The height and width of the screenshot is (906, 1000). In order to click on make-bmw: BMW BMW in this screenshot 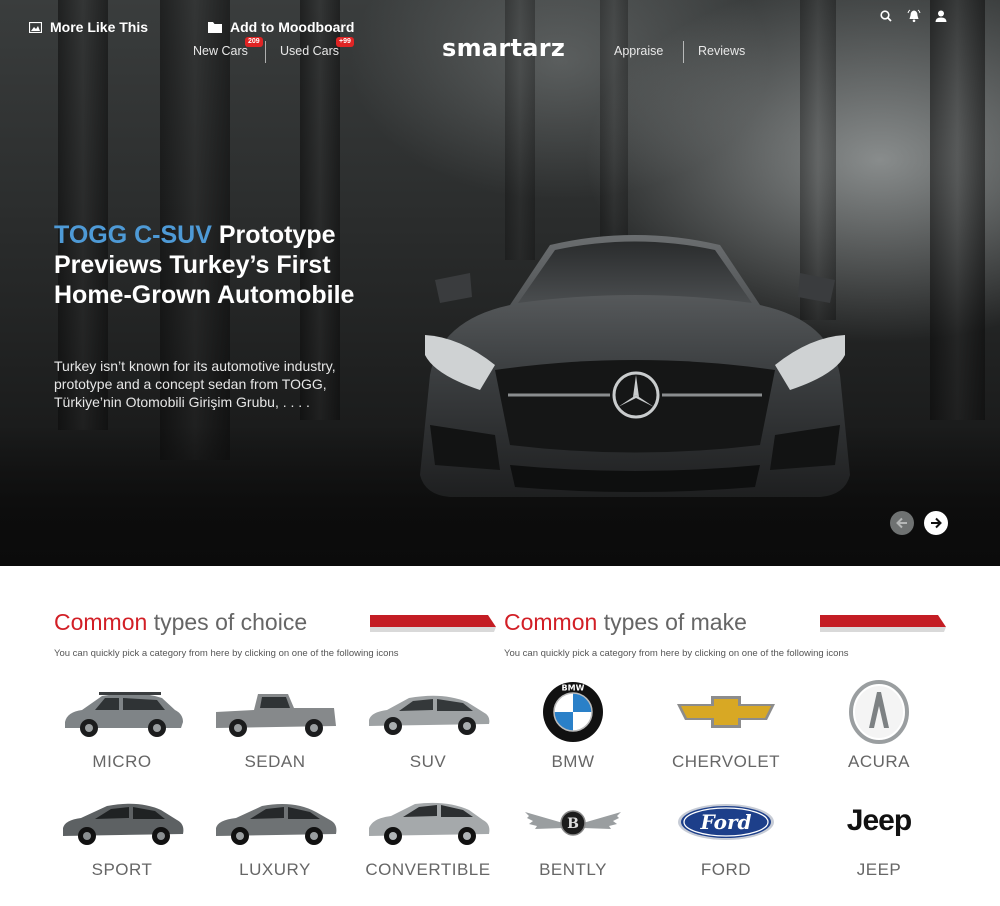, I will do `click(573, 730)`.